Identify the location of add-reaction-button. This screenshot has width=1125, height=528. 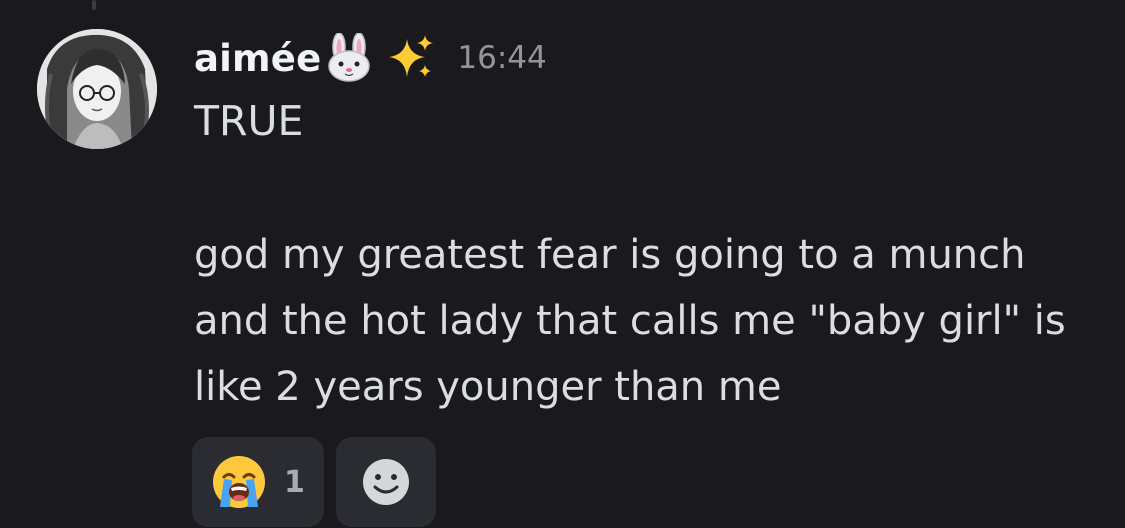
(386, 482).